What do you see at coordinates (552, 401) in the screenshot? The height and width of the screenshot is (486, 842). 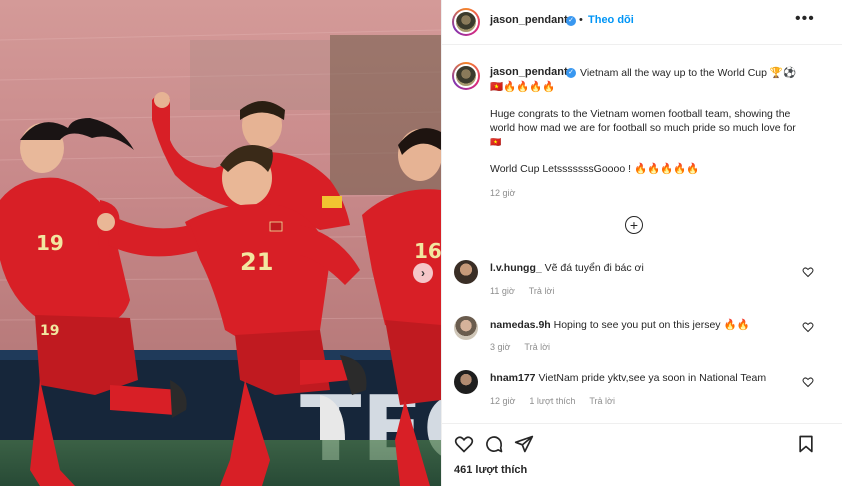 I see `comment-like-count: 1 lượt thích` at bounding box center [552, 401].